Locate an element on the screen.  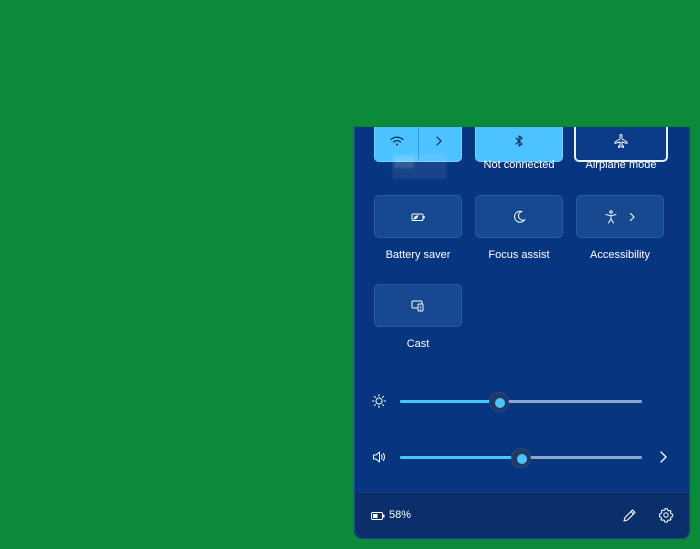
gear-icon is located at coordinates (666, 515).